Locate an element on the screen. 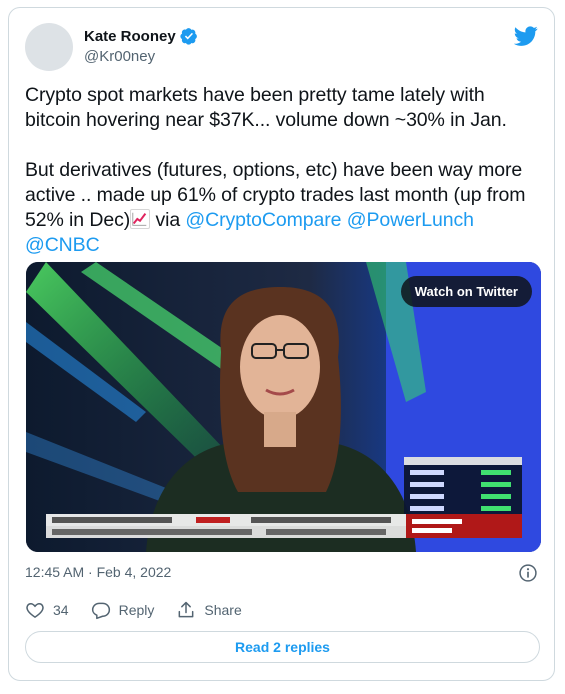 The image size is (565, 694). author-name: Kate Rooney is located at coordinates (130, 36).